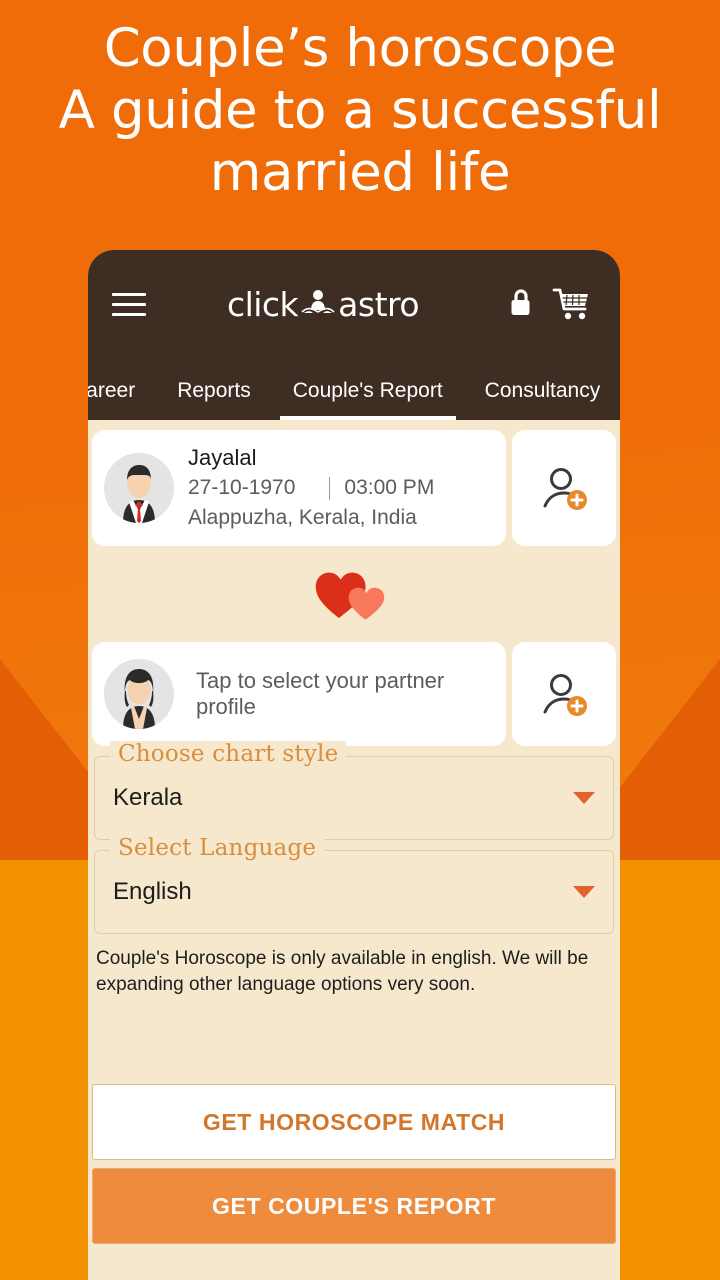  What do you see at coordinates (228, 754) in the screenshot?
I see `chart-style-label: Choose chart style` at bounding box center [228, 754].